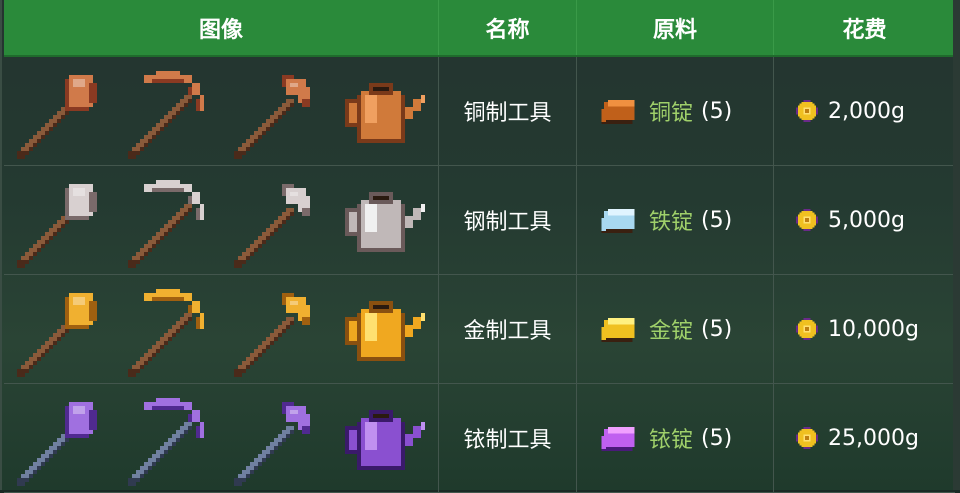  I want to click on tool-name: 钢制工具, so click(508, 220).